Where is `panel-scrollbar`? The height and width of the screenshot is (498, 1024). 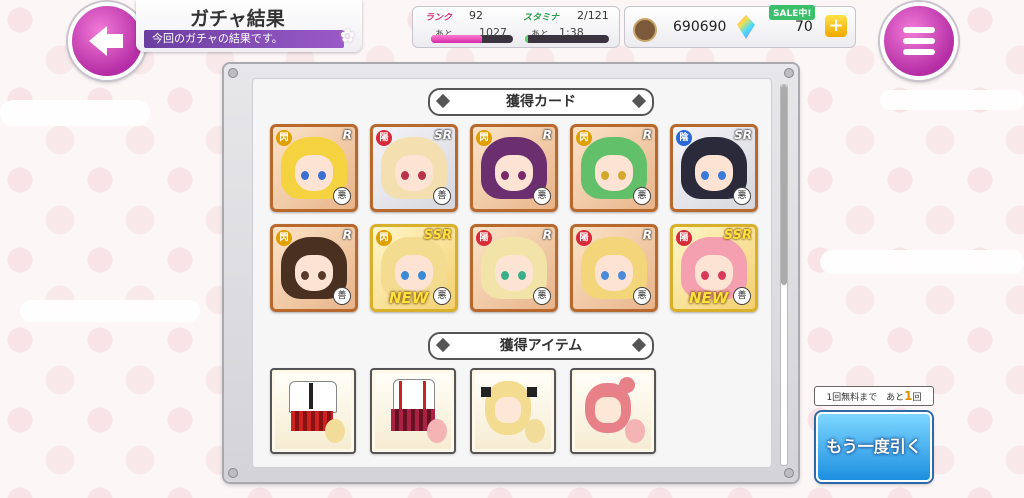 panel-scrollbar is located at coordinates (784, 275).